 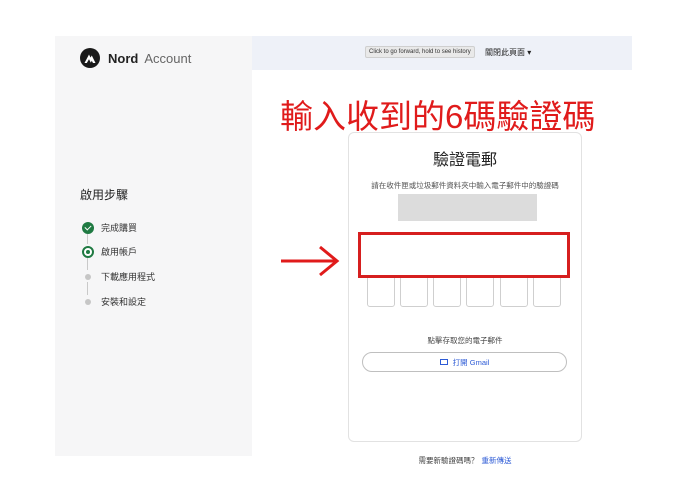 What do you see at coordinates (88, 251) in the screenshot?
I see `current-step-icon` at bounding box center [88, 251].